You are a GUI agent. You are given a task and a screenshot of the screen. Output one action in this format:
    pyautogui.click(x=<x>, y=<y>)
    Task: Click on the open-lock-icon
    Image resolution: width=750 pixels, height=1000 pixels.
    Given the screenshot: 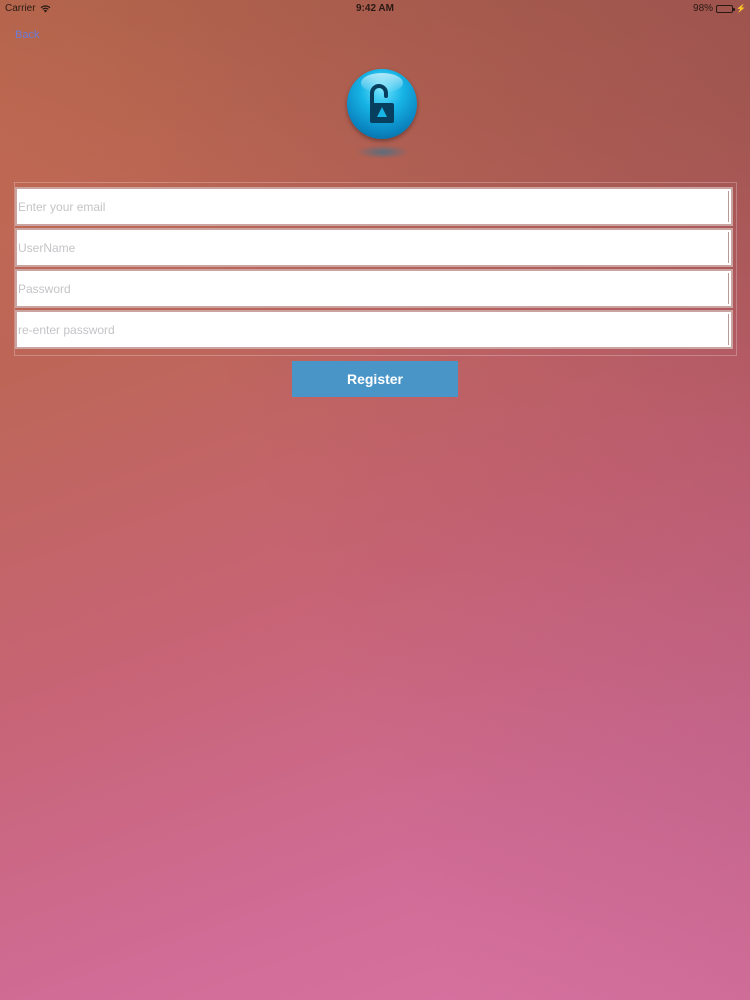 What is the action you would take?
    pyautogui.click(x=382, y=106)
    